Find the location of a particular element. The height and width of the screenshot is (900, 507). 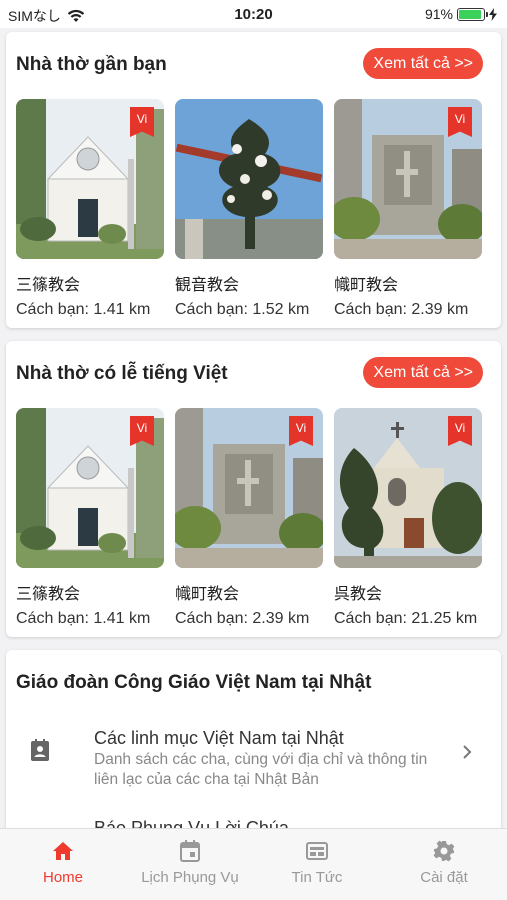

nearby-see-all-button: Xem tất cả >> is located at coordinates (423, 63).